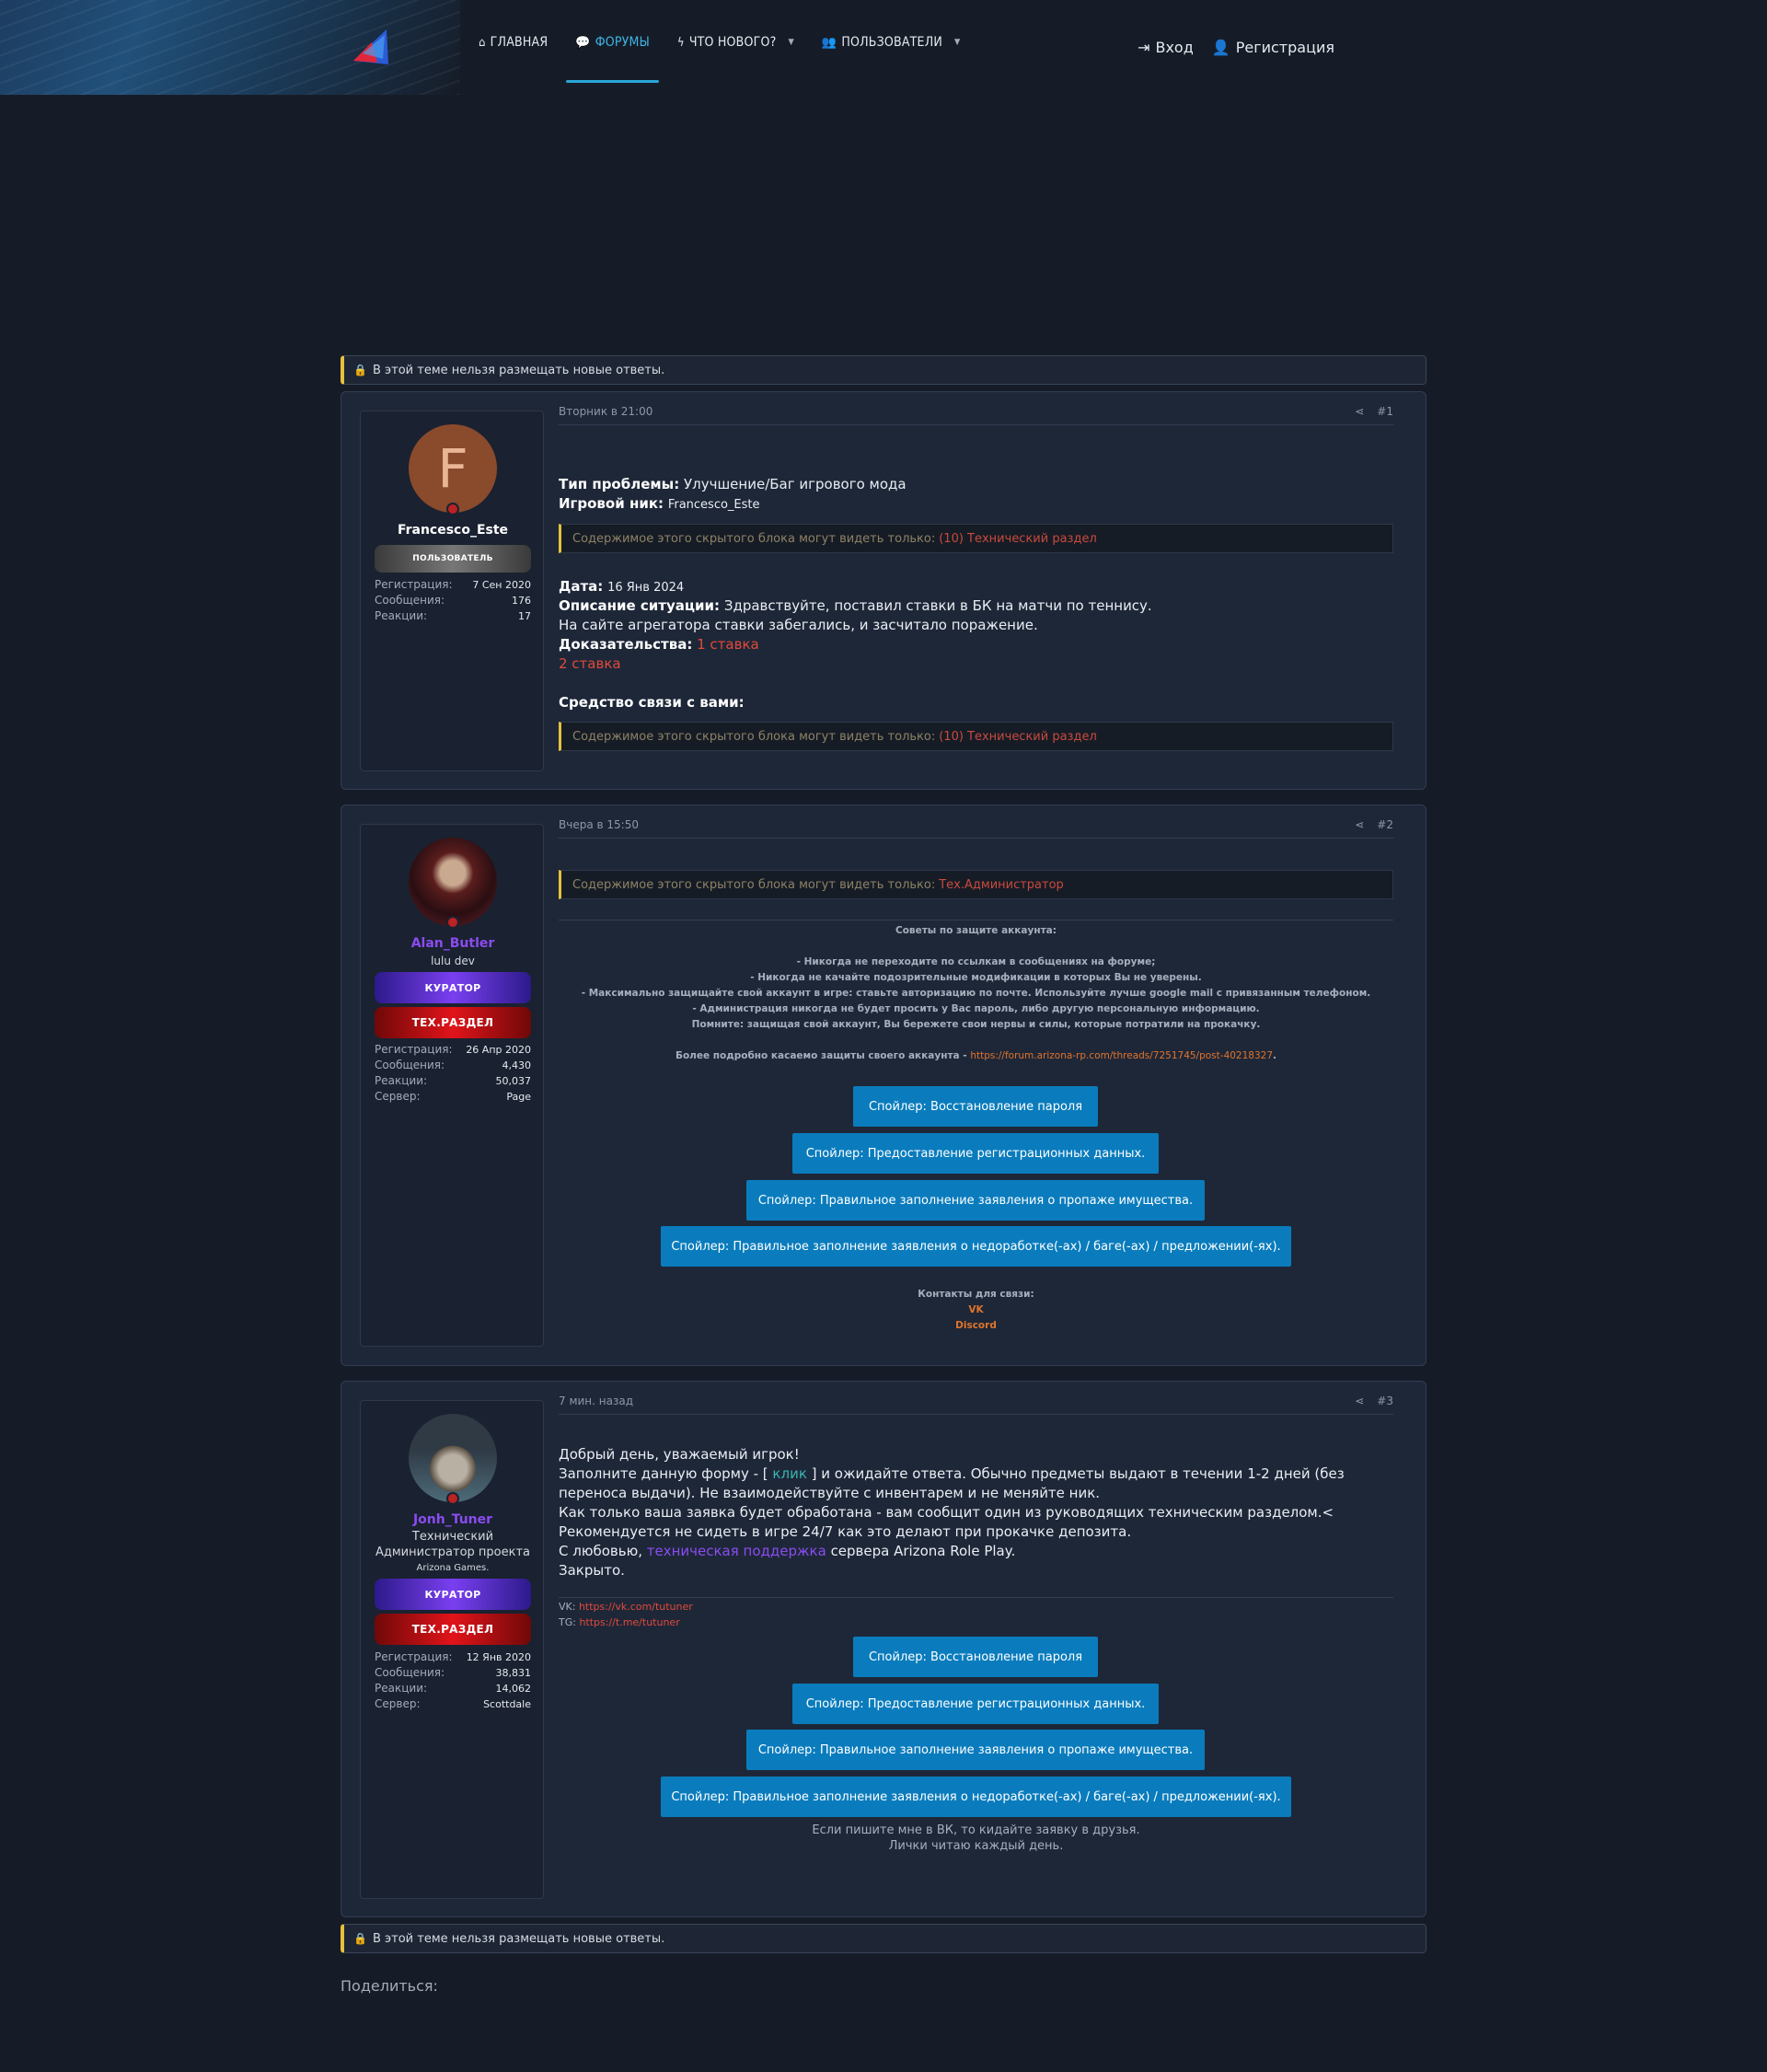  I want to click on user-banner: ПОЛЬЗОВАТЕЛЬ, so click(453, 559).